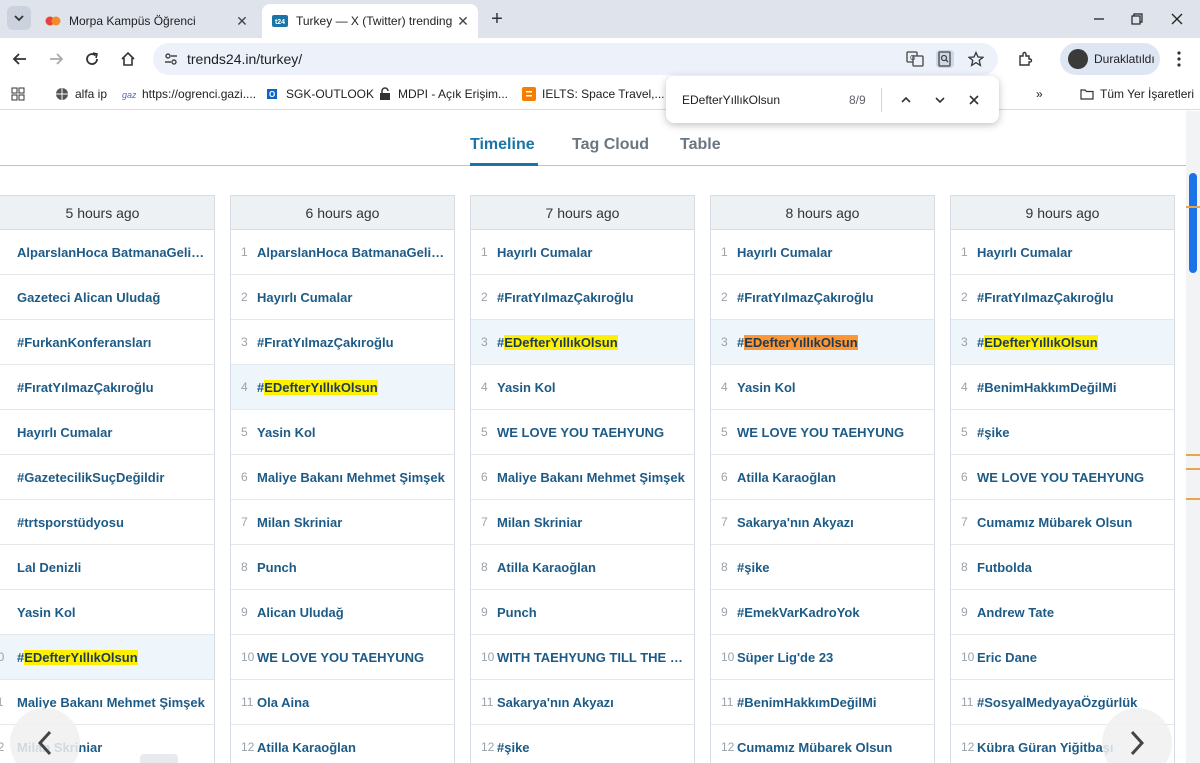 The width and height of the screenshot is (1200, 763). What do you see at coordinates (1060, 702) in the screenshot?
I see `trend-link: #SosyalMedyayaÖzgürlük` at bounding box center [1060, 702].